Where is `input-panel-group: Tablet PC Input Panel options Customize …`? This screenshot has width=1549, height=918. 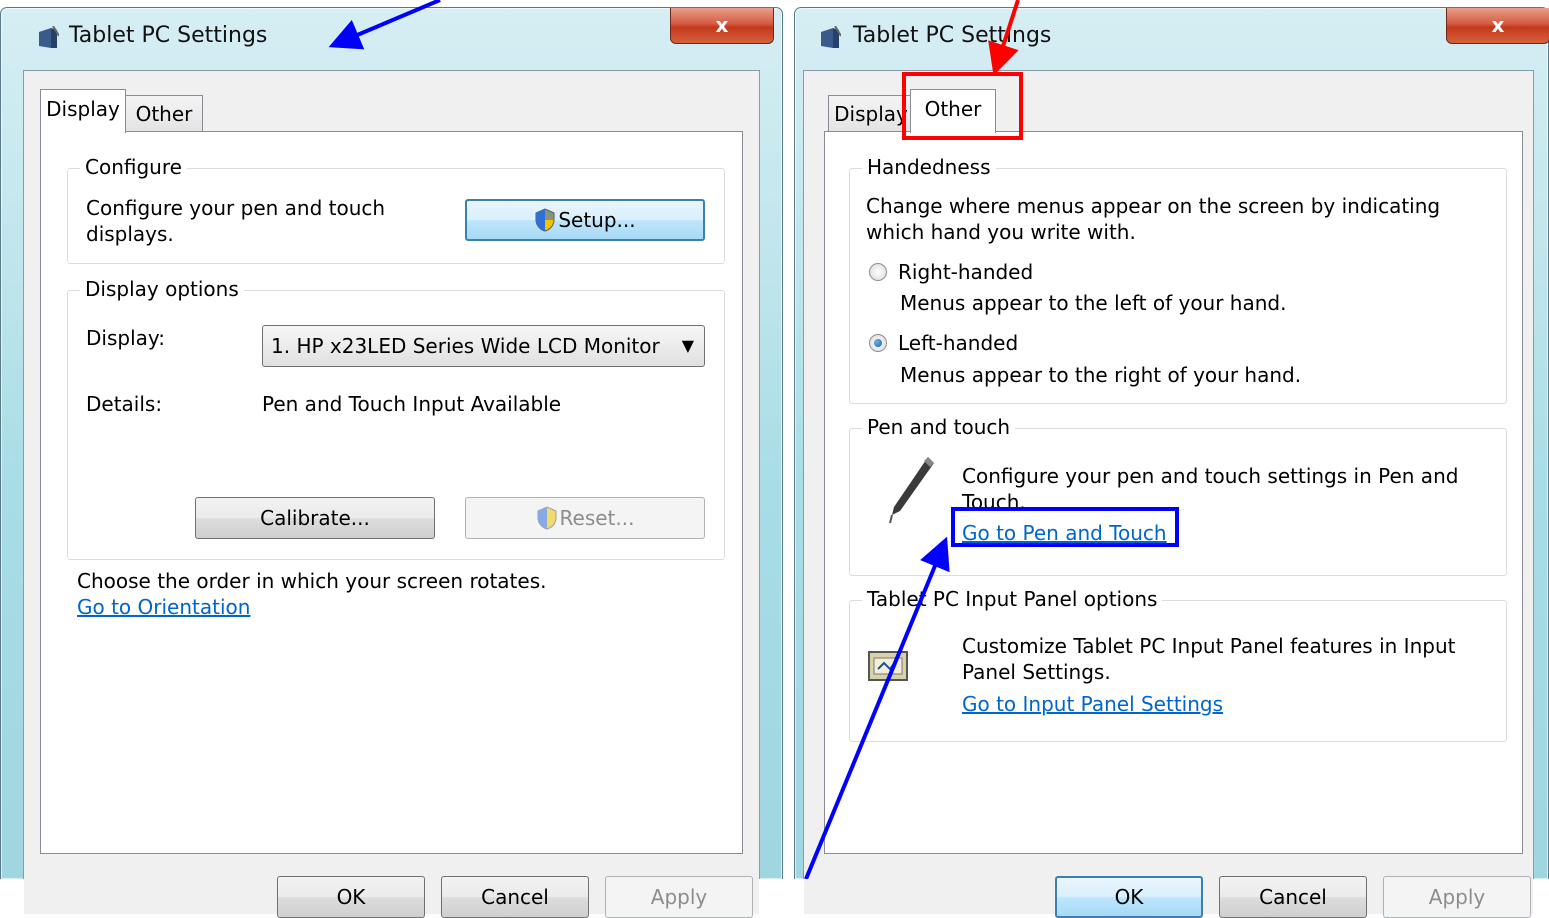 input-panel-group: Tablet PC Input Panel options Customize … is located at coordinates (1178, 664).